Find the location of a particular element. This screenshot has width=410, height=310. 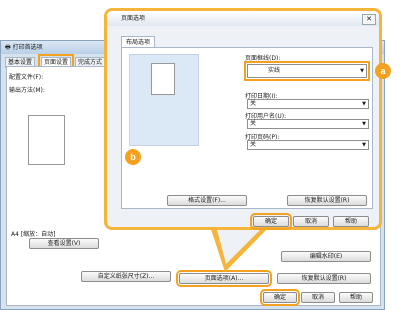

view-settings-button: 查看设置(V) is located at coordinates (64, 243).